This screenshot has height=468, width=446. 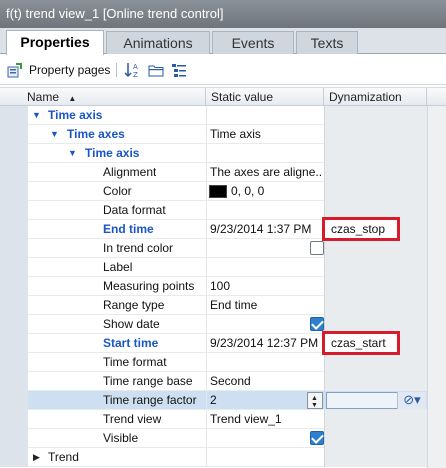 What do you see at coordinates (135, 67) in the screenshot?
I see `svg-text: A` at bounding box center [135, 67].